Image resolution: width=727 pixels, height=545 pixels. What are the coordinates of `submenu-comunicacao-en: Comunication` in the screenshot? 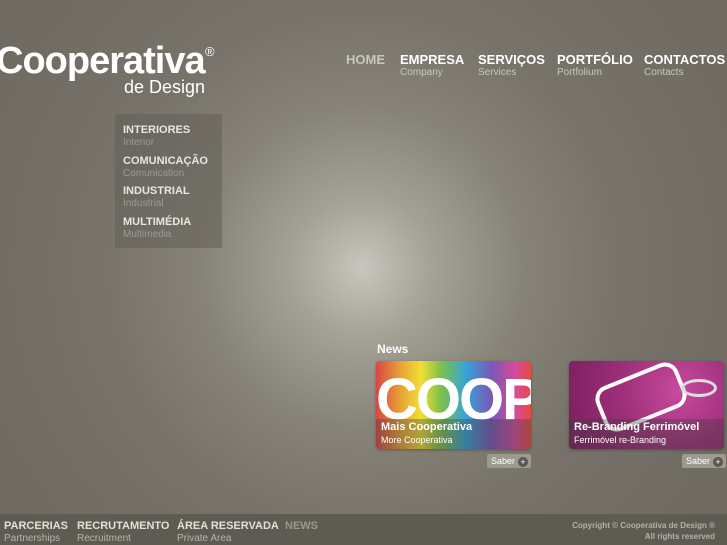 It's located at (154, 173).